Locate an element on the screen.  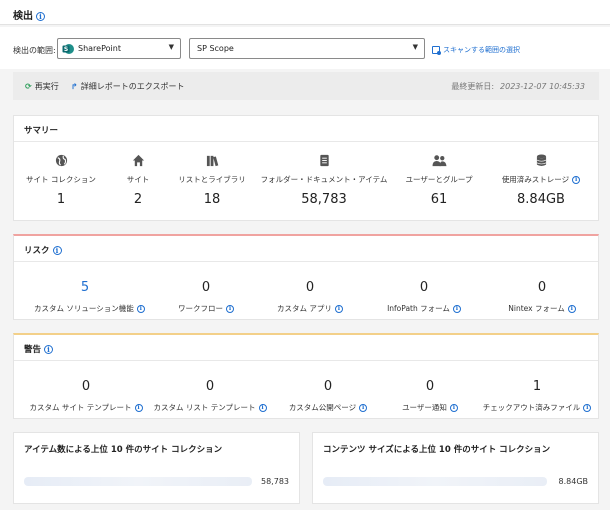
top-by-items-title: アイテム数による上位 10 件のサイト コレクション is located at coordinates (123, 450).